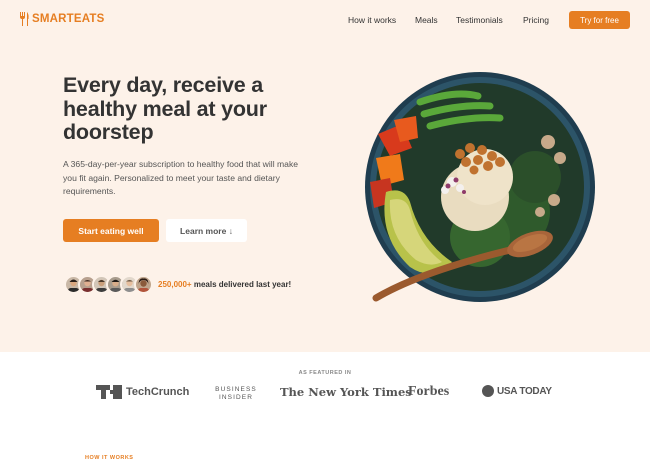 This screenshot has height=462, width=650. Describe the element at coordinates (111, 230) in the screenshot. I see `start-eating-button: Start eating well` at that location.